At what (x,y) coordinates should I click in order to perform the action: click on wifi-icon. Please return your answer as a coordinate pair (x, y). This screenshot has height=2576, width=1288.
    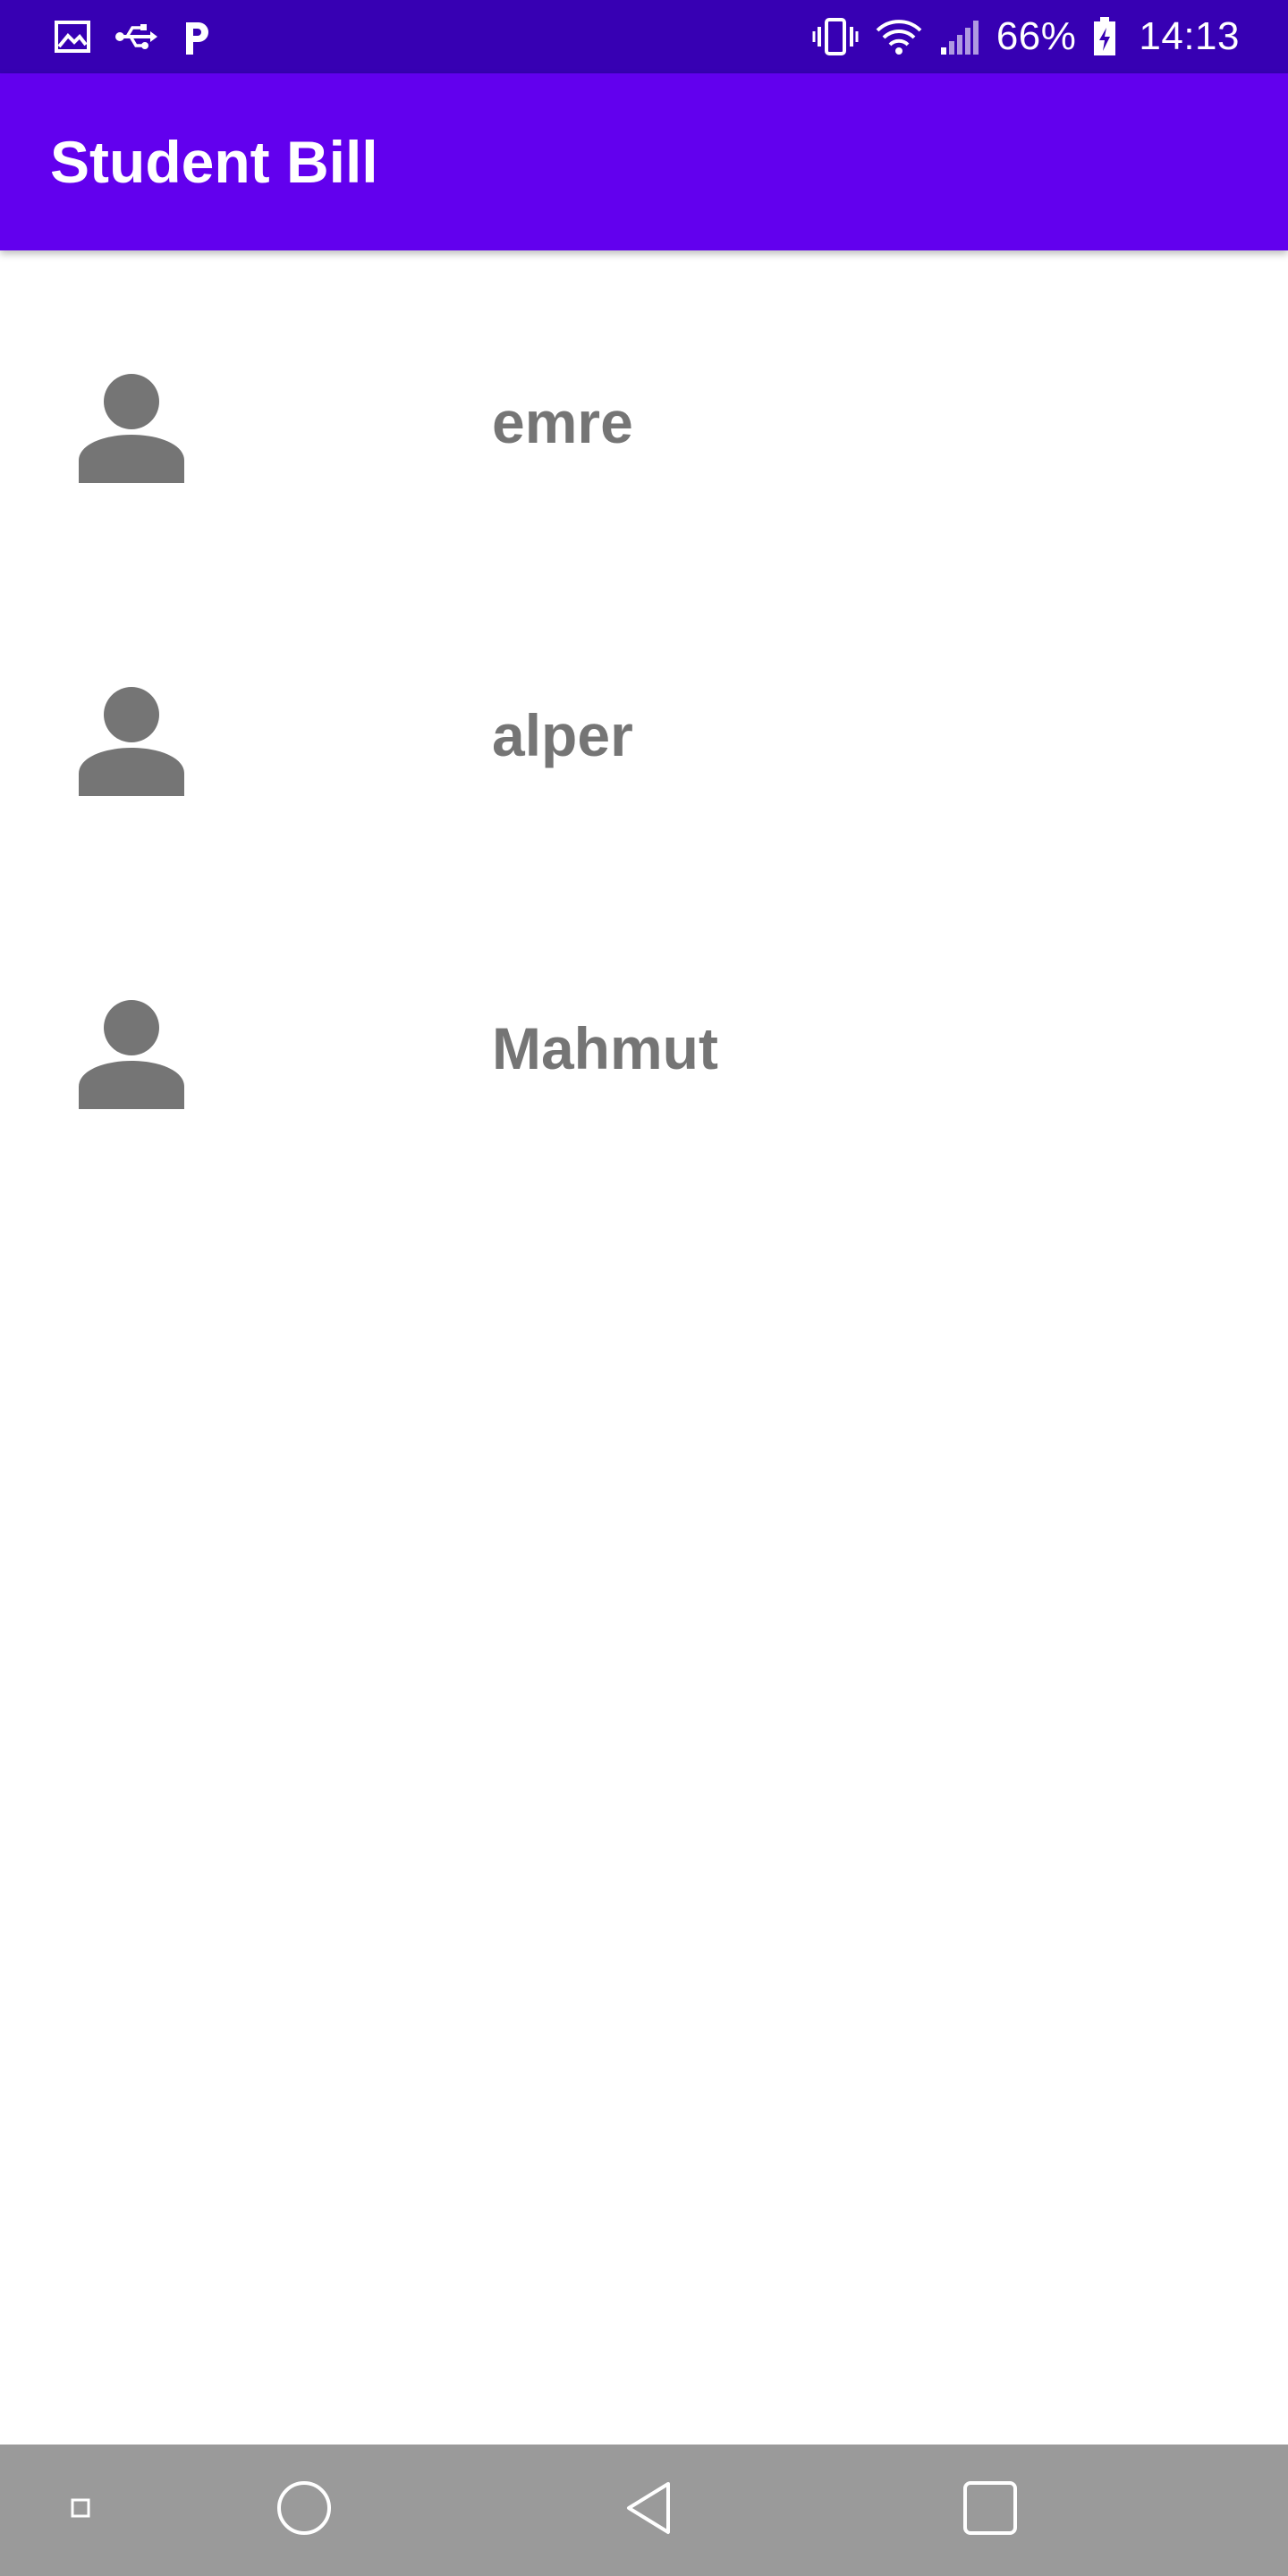
    Looking at the image, I should click on (899, 36).